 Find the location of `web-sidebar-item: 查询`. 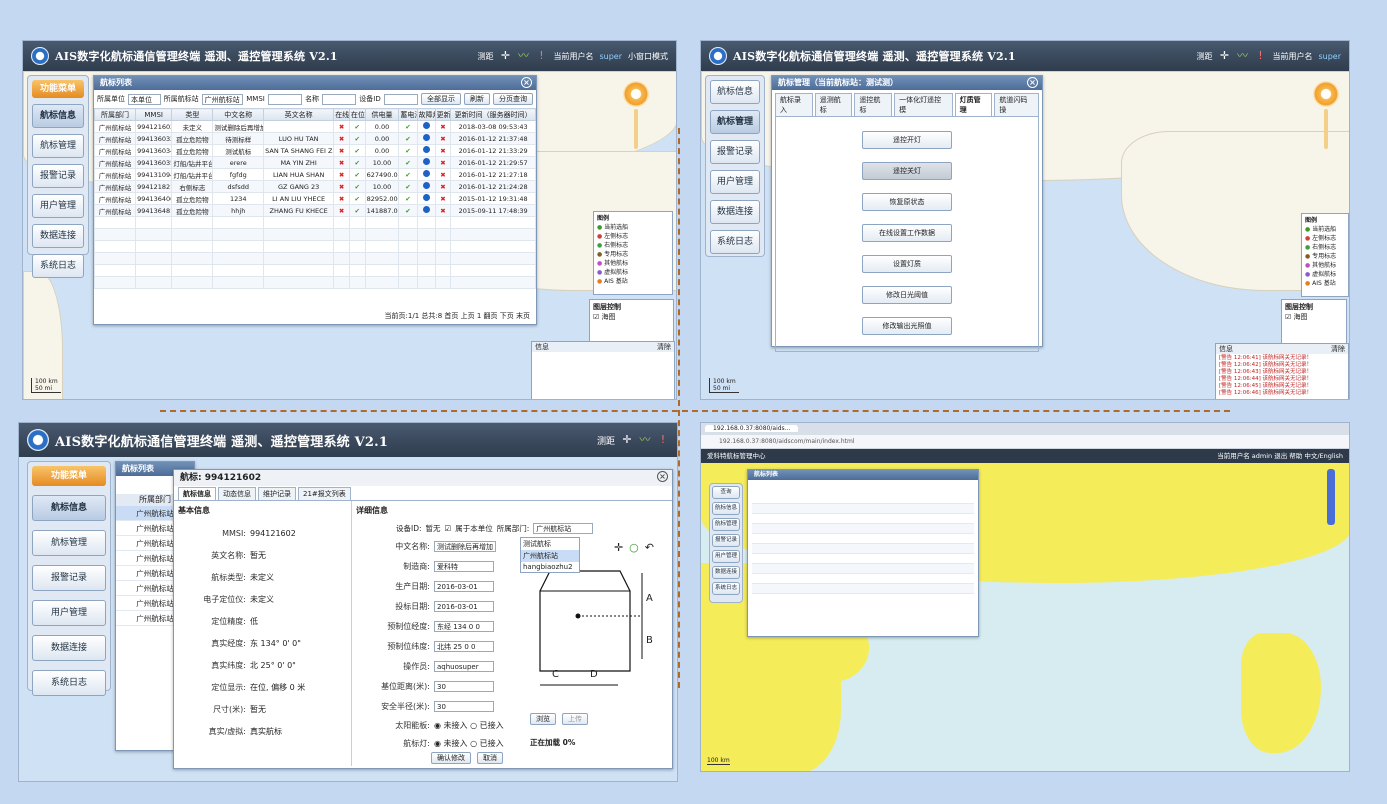

web-sidebar-item: 查询 is located at coordinates (726, 492).